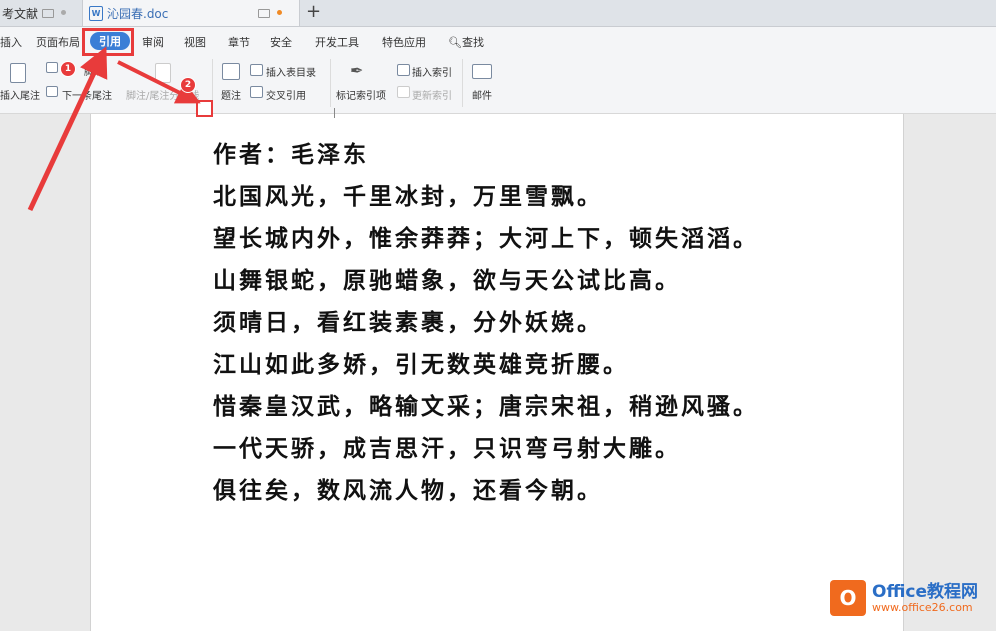  What do you see at coordinates (188, 85) in the screenshot?
I see `step-badge: 2` at bounding box center [188, 85].